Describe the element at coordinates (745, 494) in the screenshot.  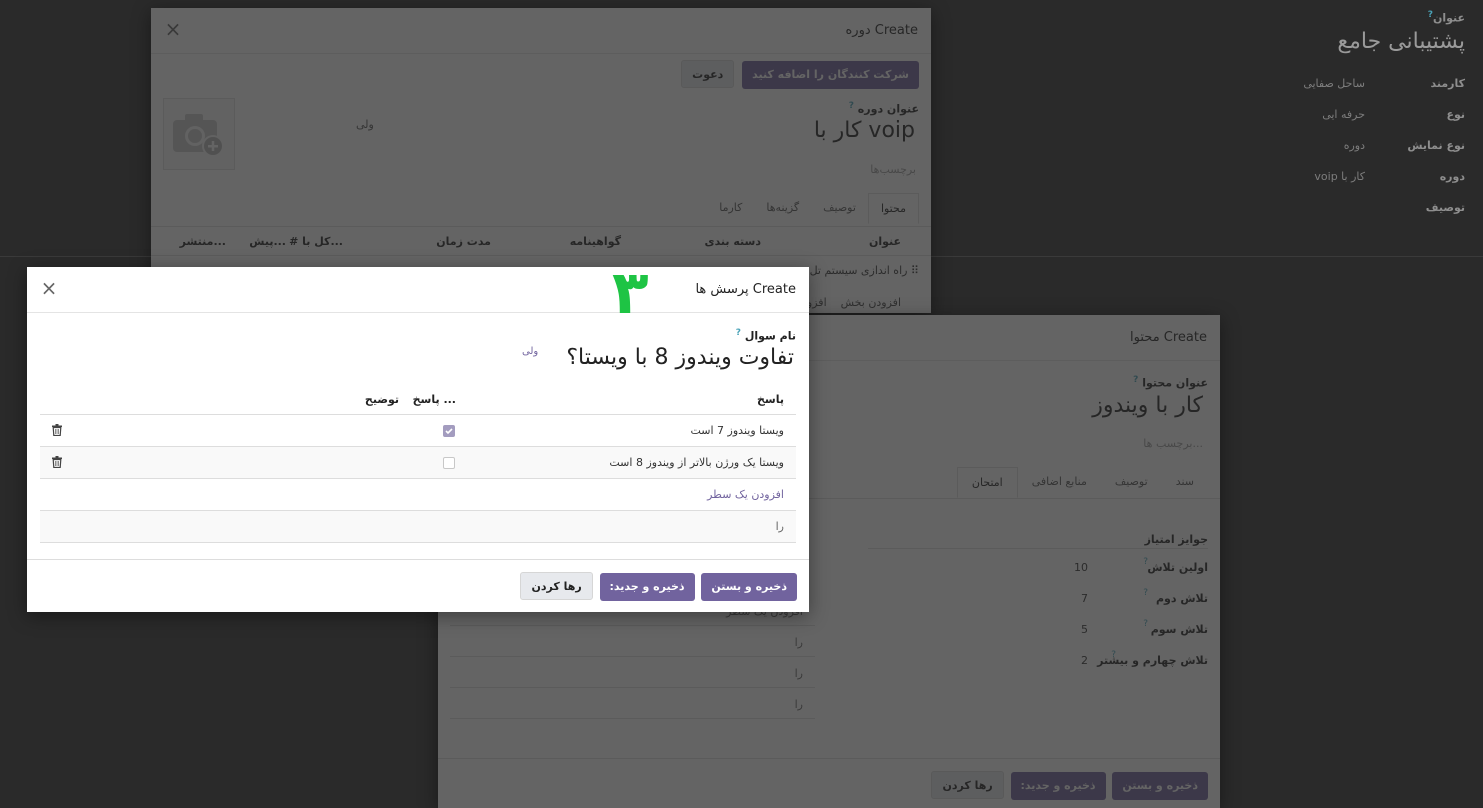
I see `add-line-link: افزودن یک سطر` at that location.